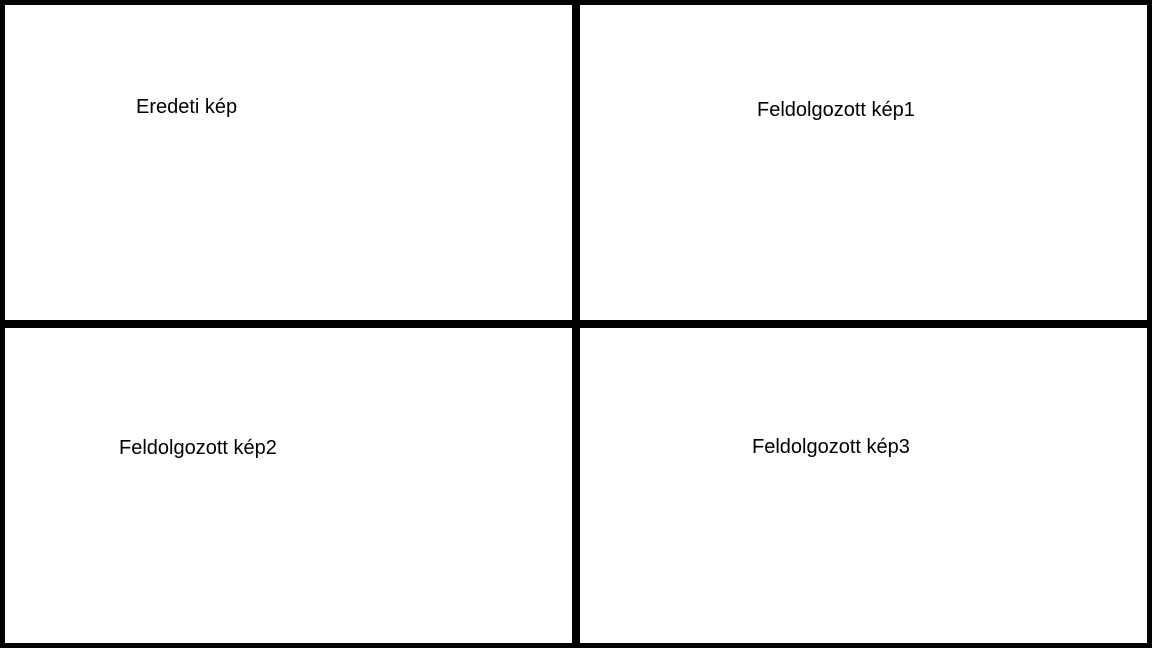  Describe the element at coordinates (198, 448) in the screenshot. I see `processed-image-2-label: Feldolgozott kép2` at that location.